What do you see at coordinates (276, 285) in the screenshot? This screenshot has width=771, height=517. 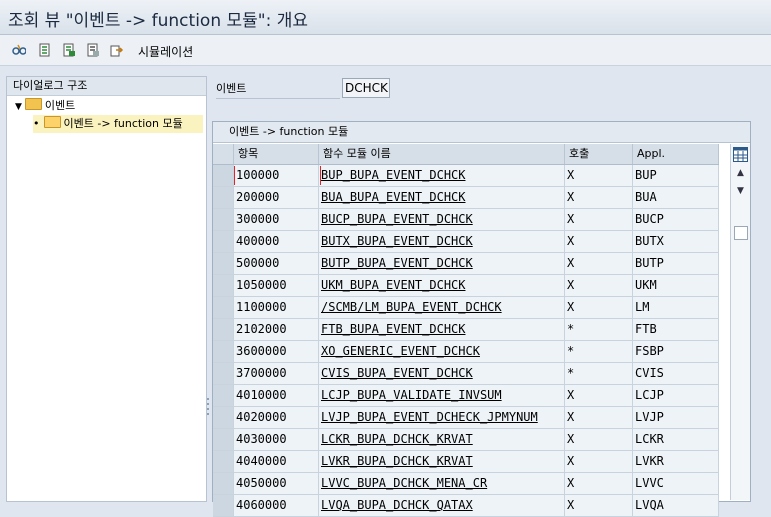 I see `cell-item: 1050000` at bounding box center [276, 285].